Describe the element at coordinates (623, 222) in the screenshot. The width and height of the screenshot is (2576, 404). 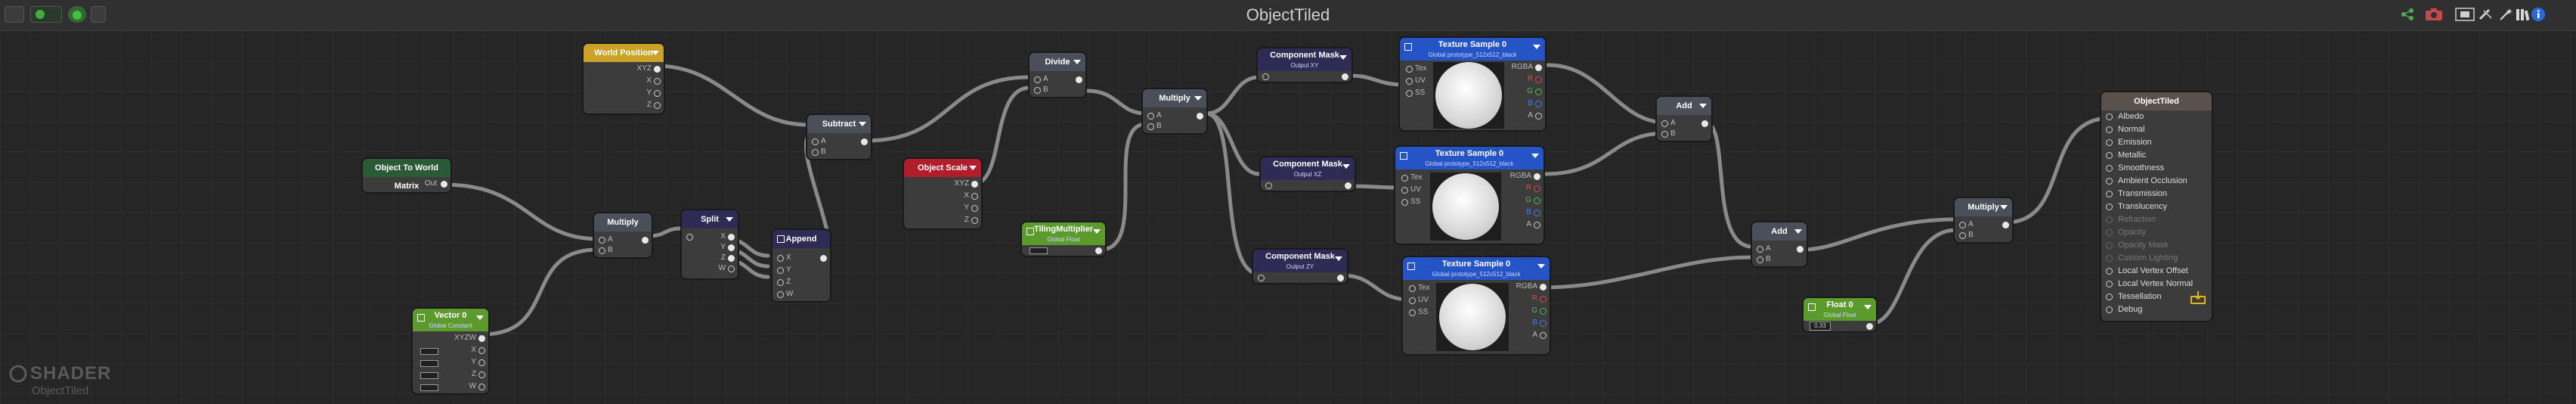
I see `node-header: Multiply` at that location.